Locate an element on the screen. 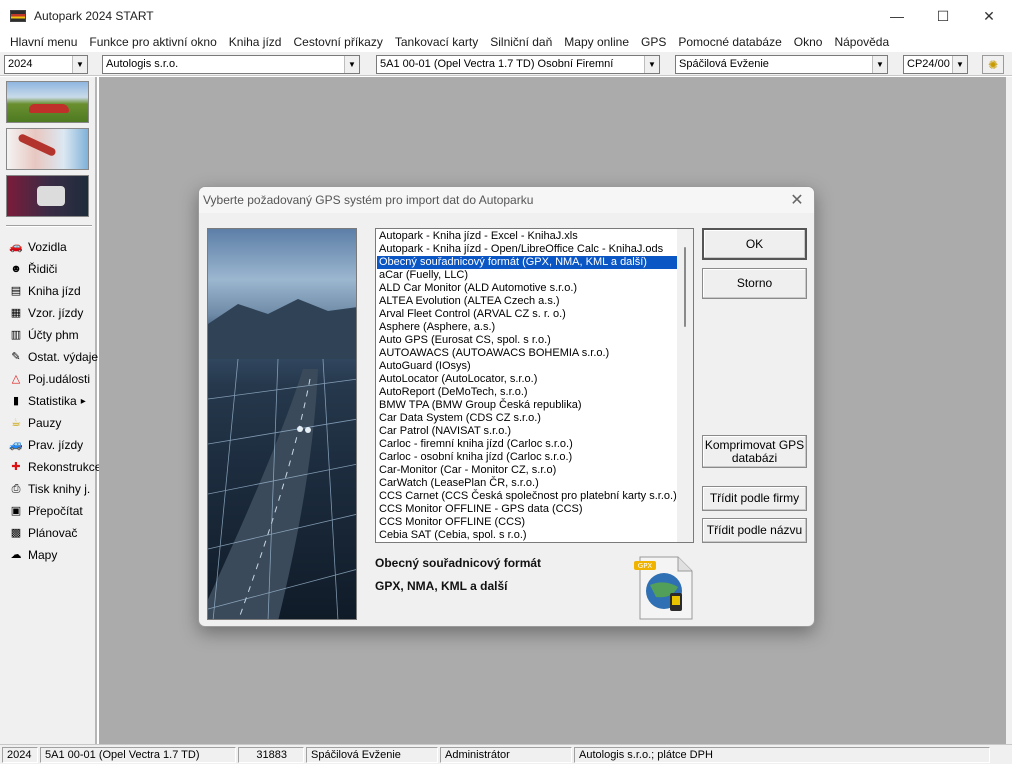 This screenshot has width=1012, height=764. minimize-button: — is located at coordinates (897, 16).